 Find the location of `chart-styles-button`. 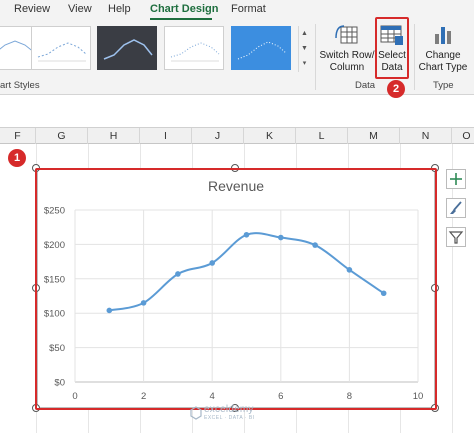

chart-styles-button is located at coordinates (456, 208).